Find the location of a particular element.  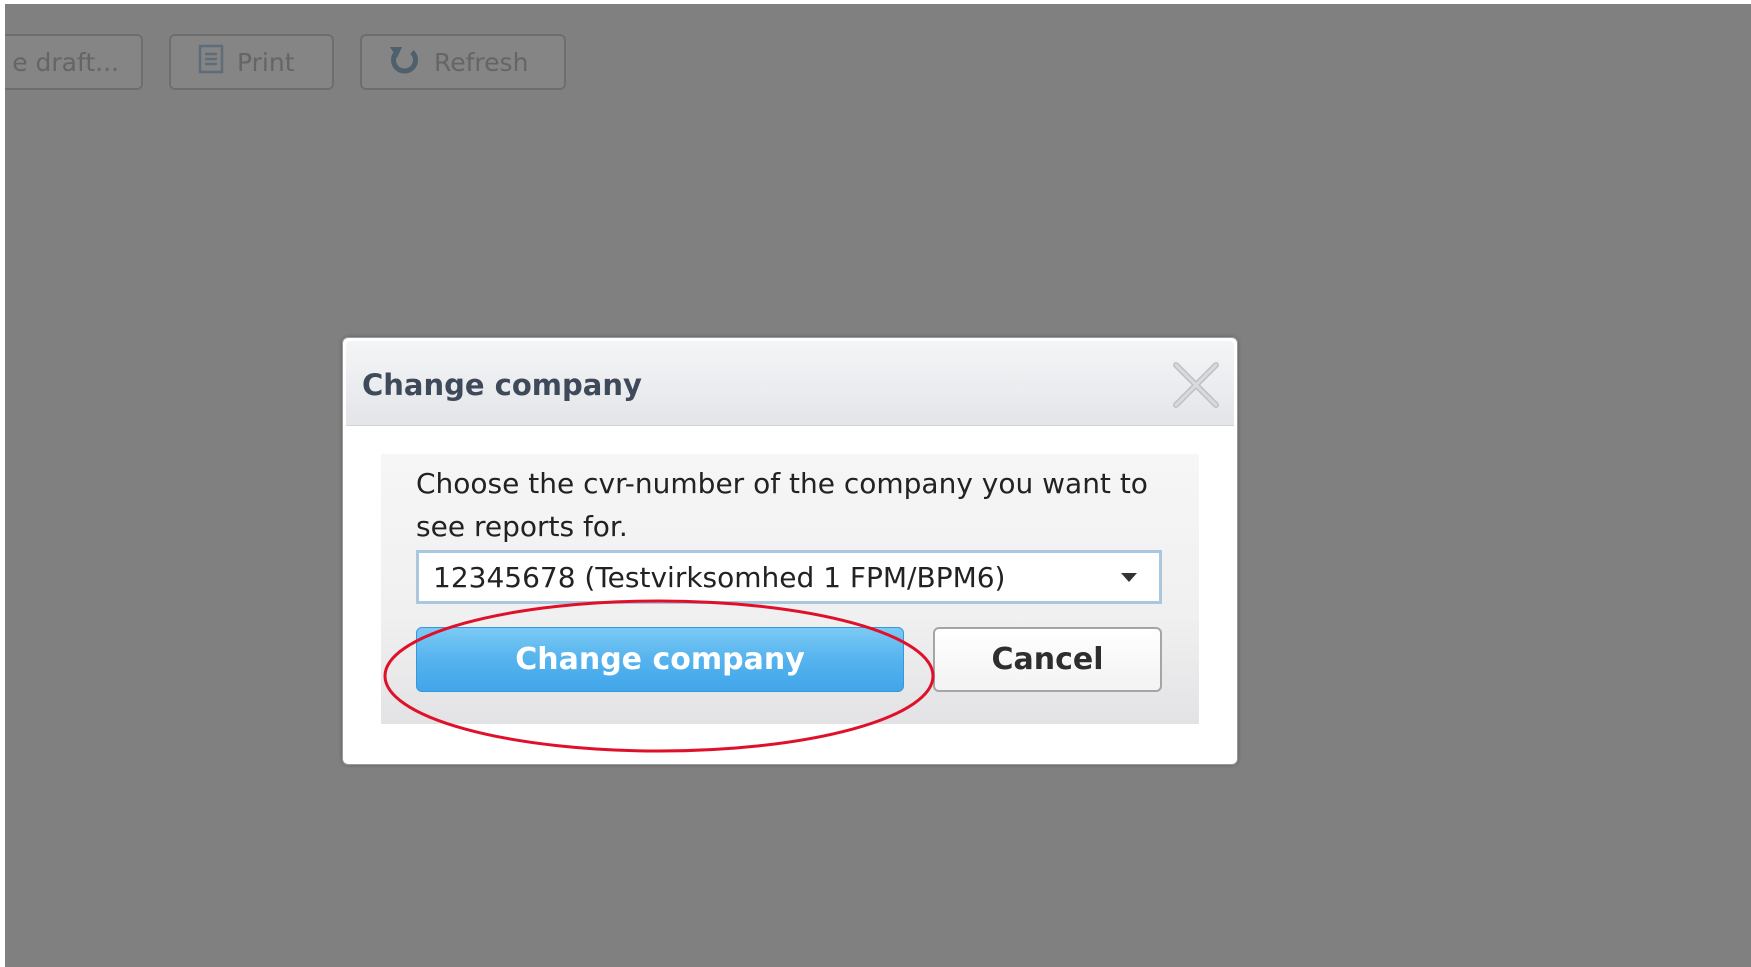

refresh-icon is located at coordinates (405, 62).